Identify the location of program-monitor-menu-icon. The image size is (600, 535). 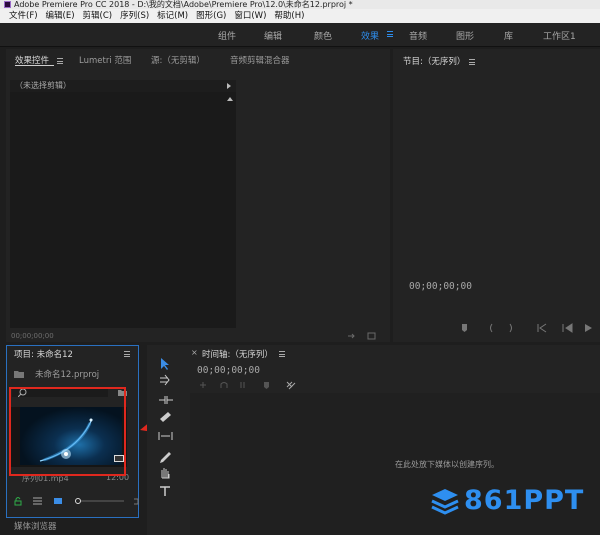
(472, 62).